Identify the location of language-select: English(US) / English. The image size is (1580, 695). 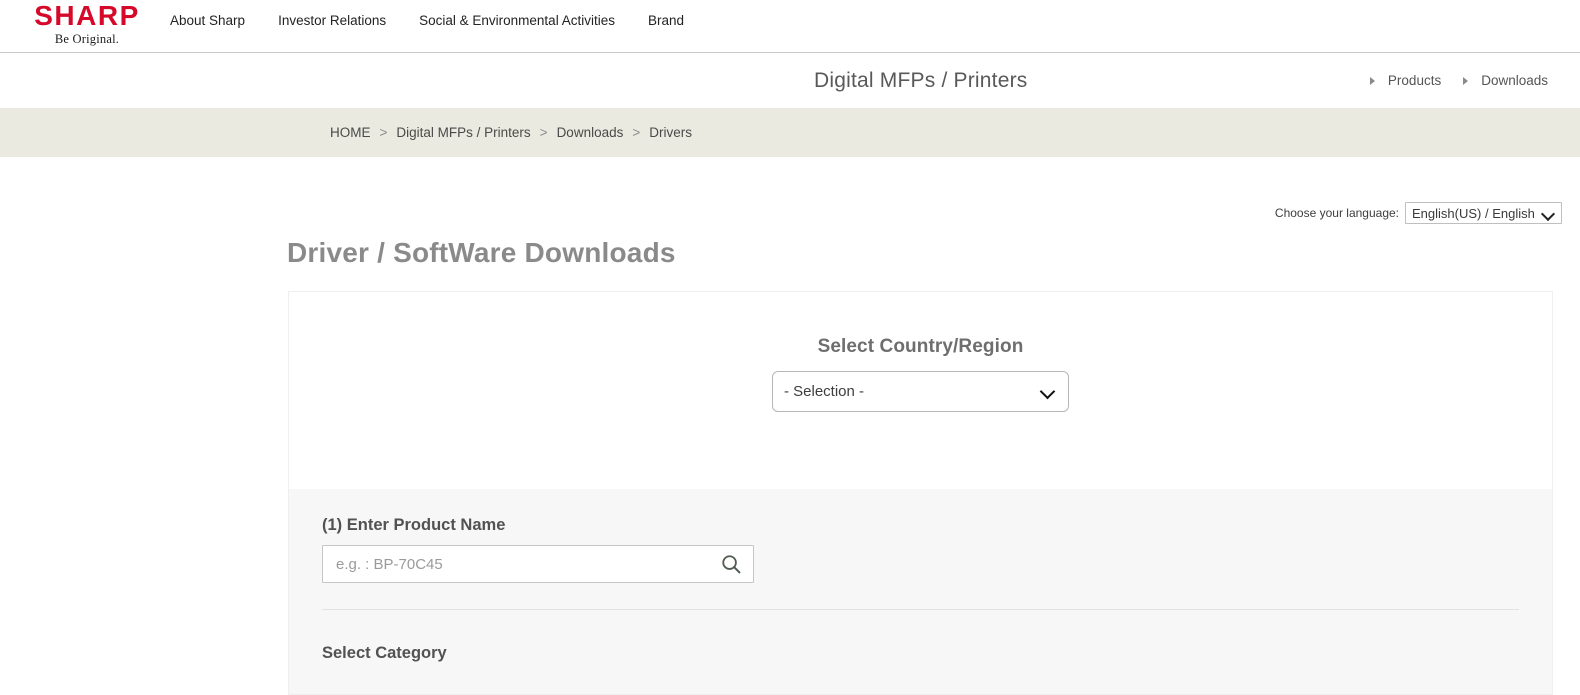
(1483, 213).